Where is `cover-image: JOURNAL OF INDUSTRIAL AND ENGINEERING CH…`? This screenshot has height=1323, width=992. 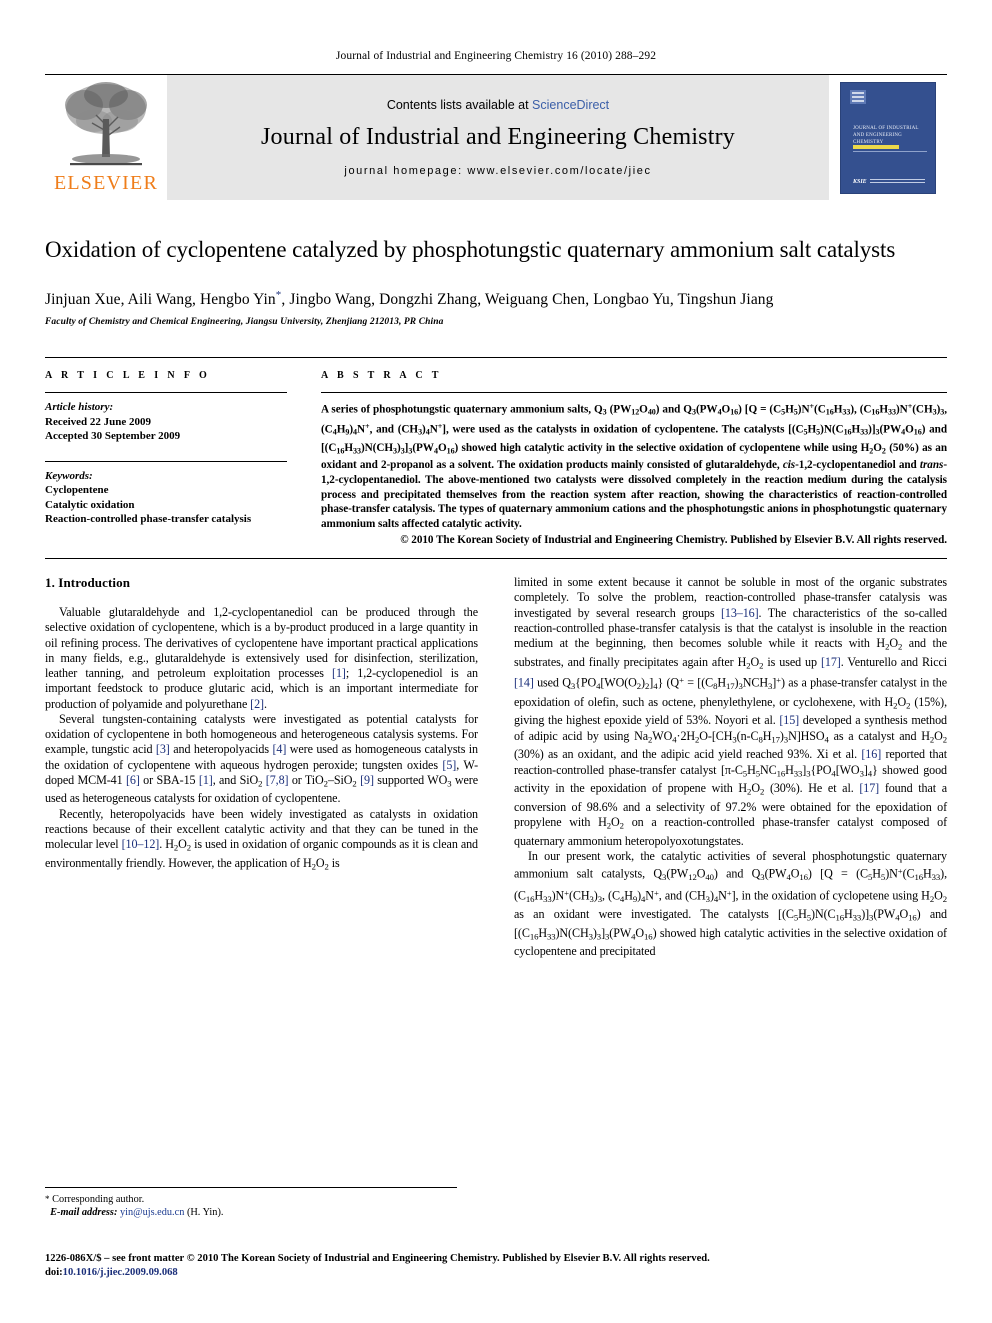 cover-image: JOURNAL OF INDUSTRIAL AND ENGINEERING CH… is located at coordinates (888, 137).